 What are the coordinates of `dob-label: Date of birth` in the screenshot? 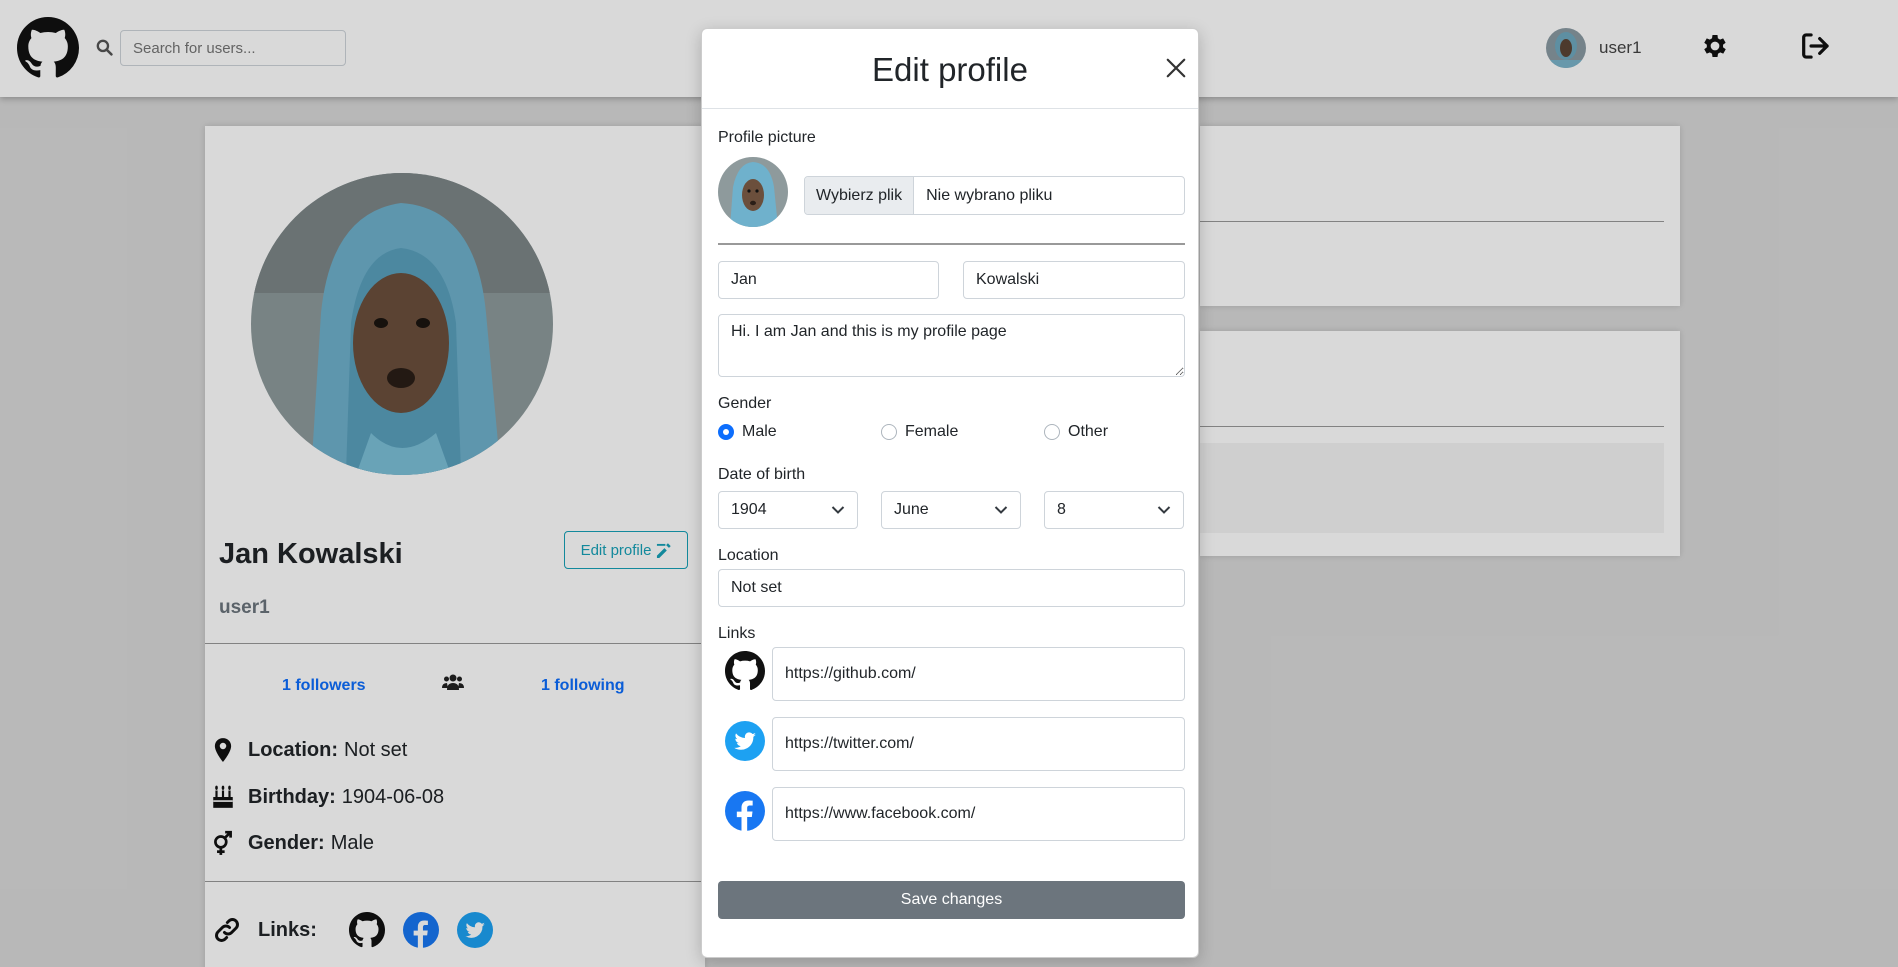 It's located at (762, 474).